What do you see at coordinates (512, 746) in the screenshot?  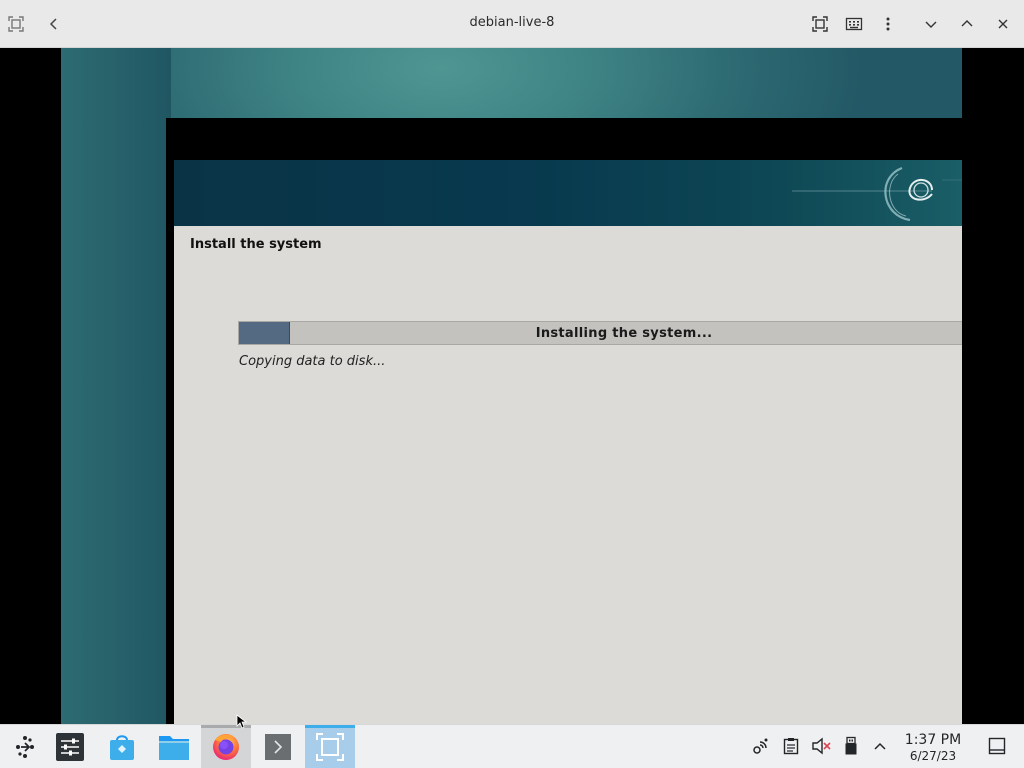 I see `taskbar: 1:37 PM 6/27/23` at bounding box center [512, 746].